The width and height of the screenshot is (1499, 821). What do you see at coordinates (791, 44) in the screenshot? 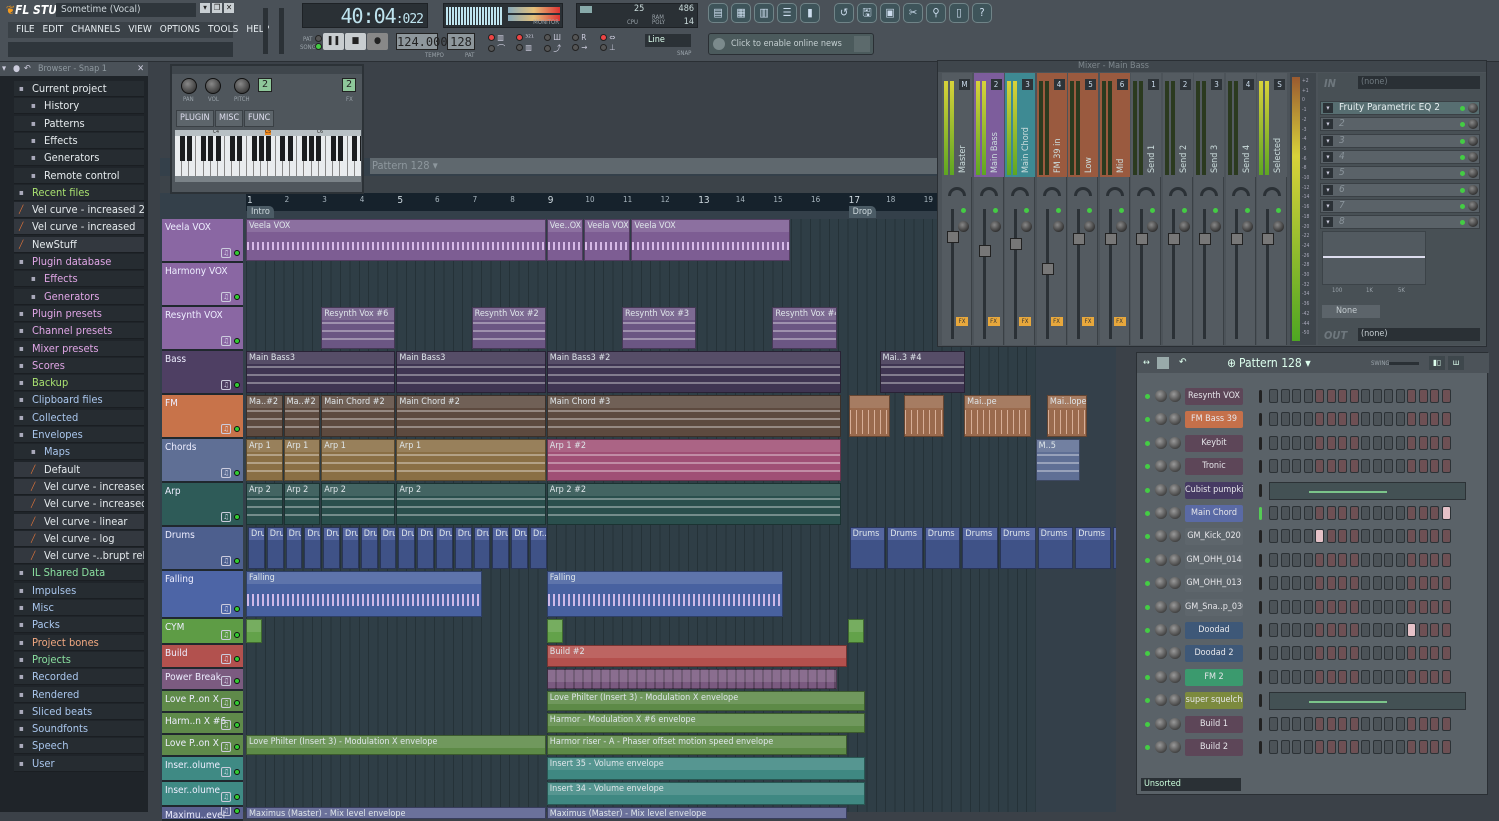
I see `online-news-button: Click to enable online news` at bounding box center [791, 44].